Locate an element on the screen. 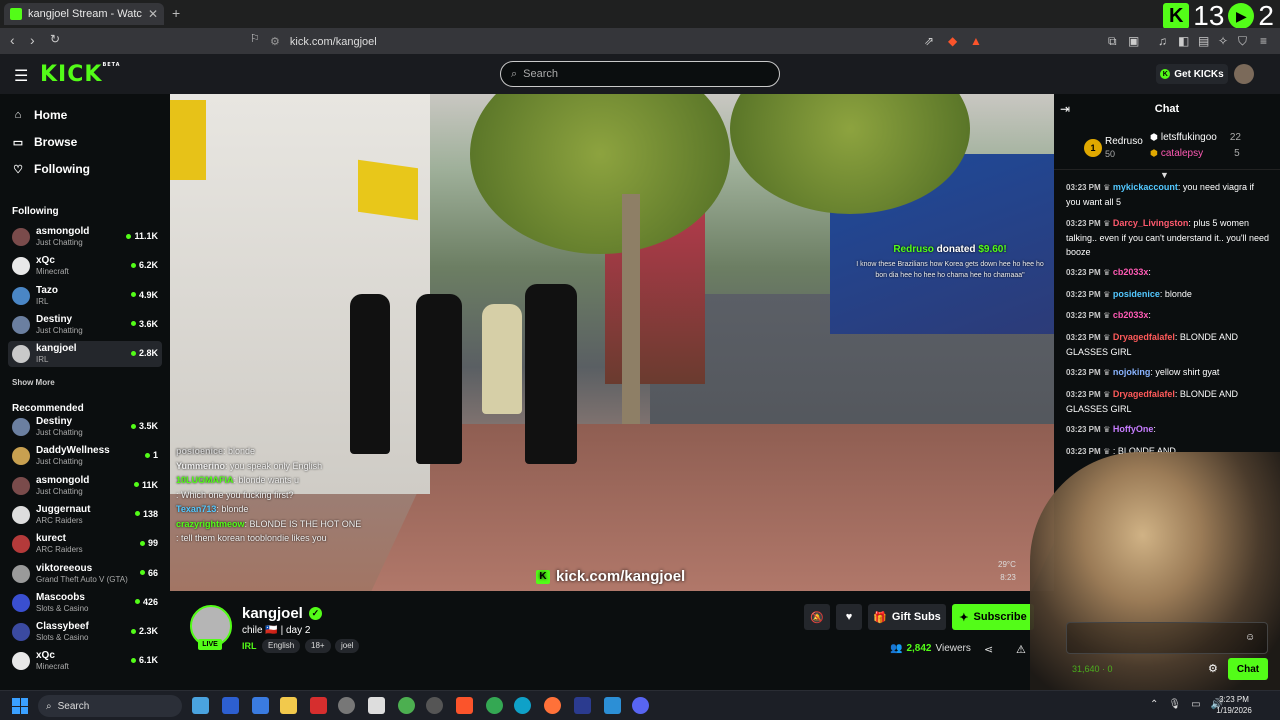 The image size is (1280, 720). streamer-name: kangjoel ✓ is located at coordinates (282, 613).